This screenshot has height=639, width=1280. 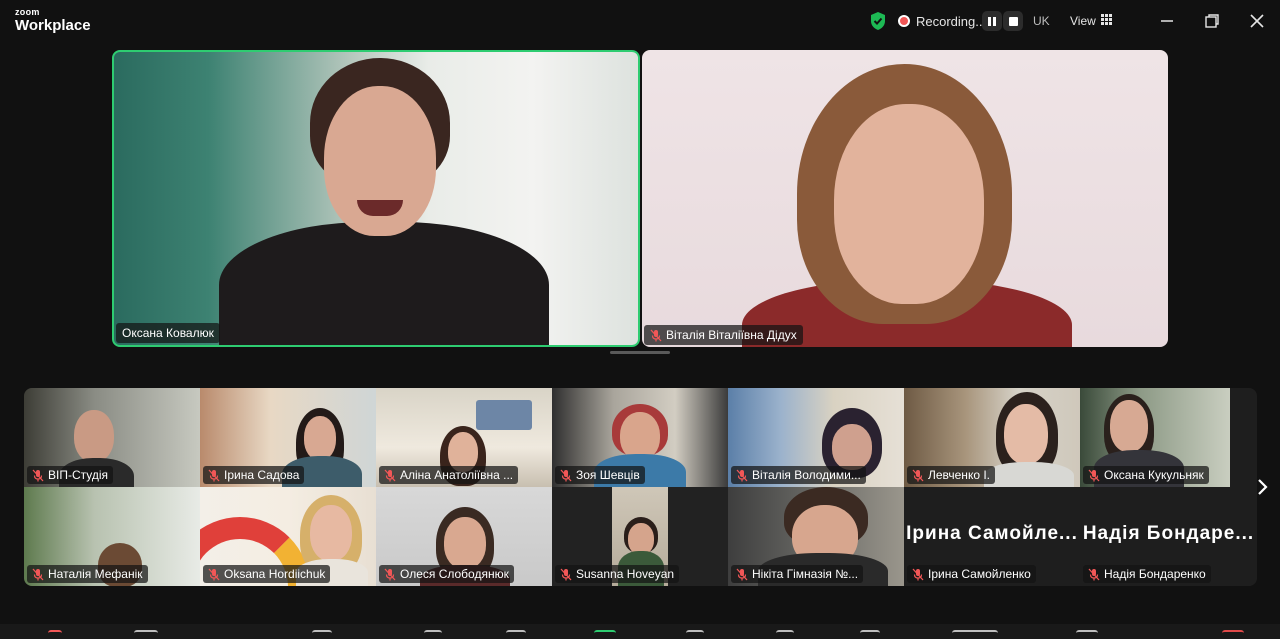 What do you see at coordinates (608, 475) in the screenshot?
I see `participant-name: Зоя Шевців` at bounding box center [608, 475].